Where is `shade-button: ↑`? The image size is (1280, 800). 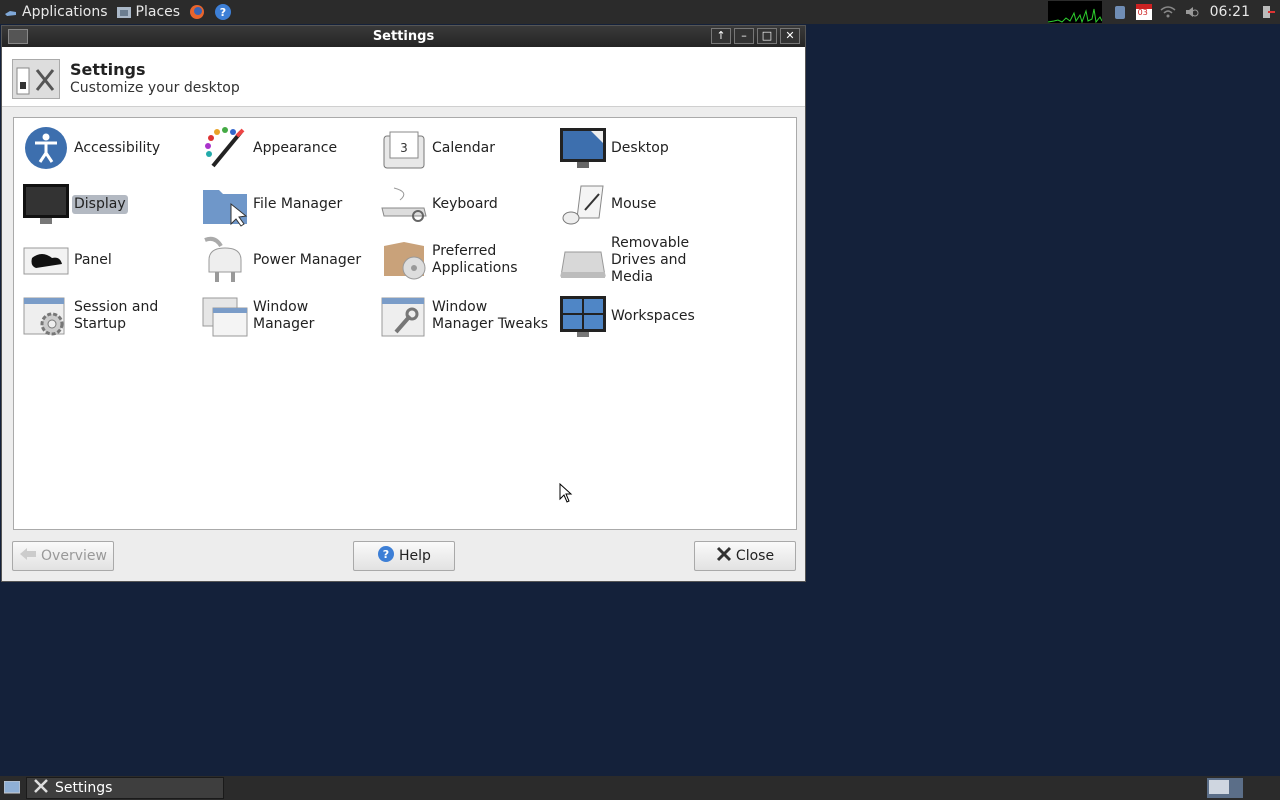
shade-button: ↑ is located at coordinates (721, 36).